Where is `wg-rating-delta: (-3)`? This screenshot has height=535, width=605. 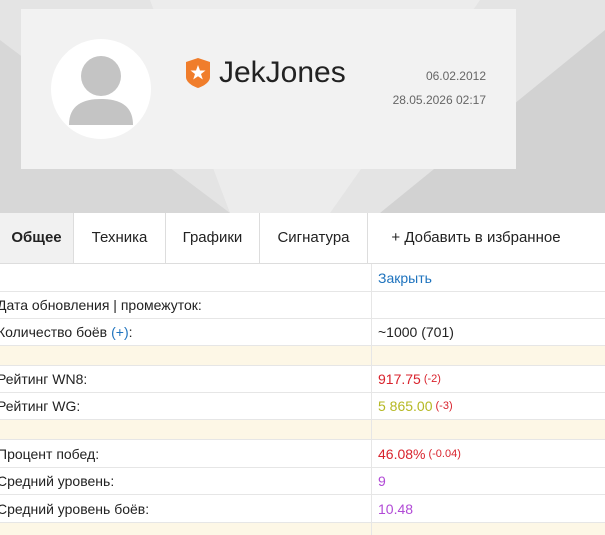
wg-rating-delta: (-3) is located at coordinates (444, 406).